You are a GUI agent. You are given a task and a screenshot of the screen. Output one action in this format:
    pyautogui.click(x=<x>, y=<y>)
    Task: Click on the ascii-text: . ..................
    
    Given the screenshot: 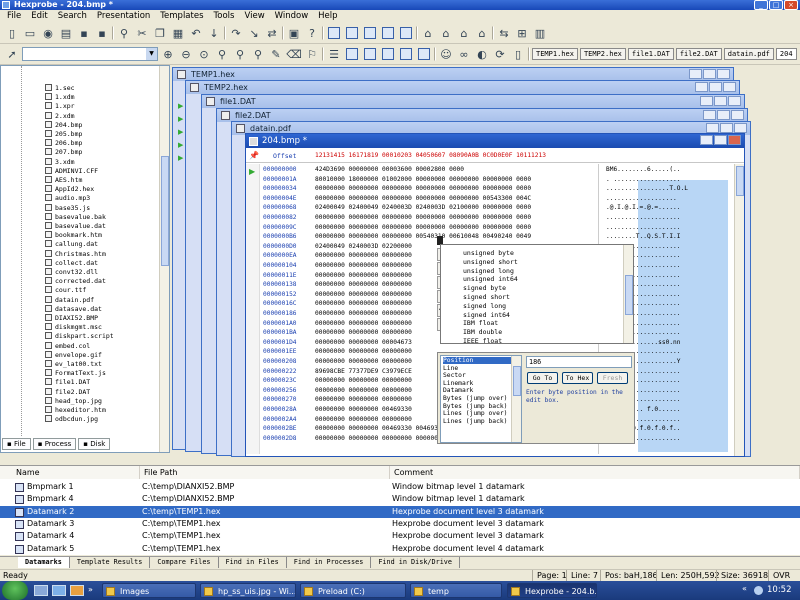 What is the action you would take?
    pyautogui.click(x=643, y=179)
    